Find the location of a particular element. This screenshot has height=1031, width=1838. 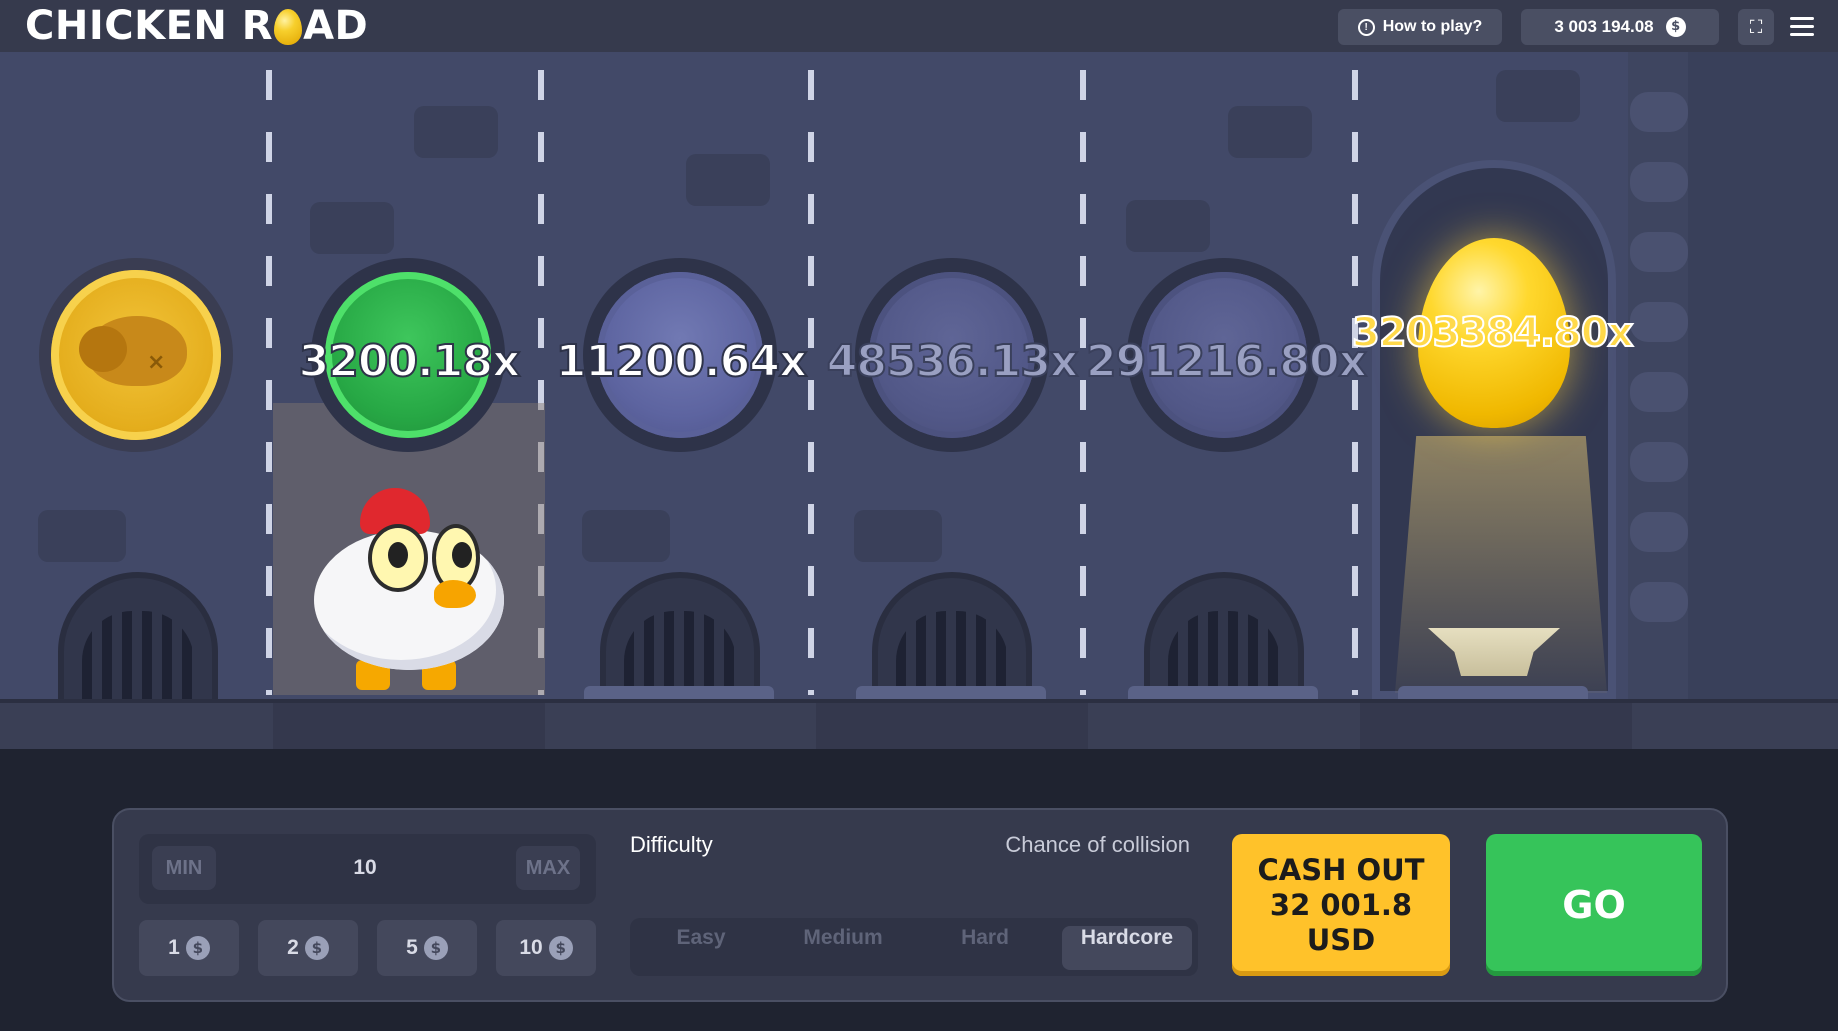

balance-value: 3 003 194.08 is located at coordinates (1604, 26).